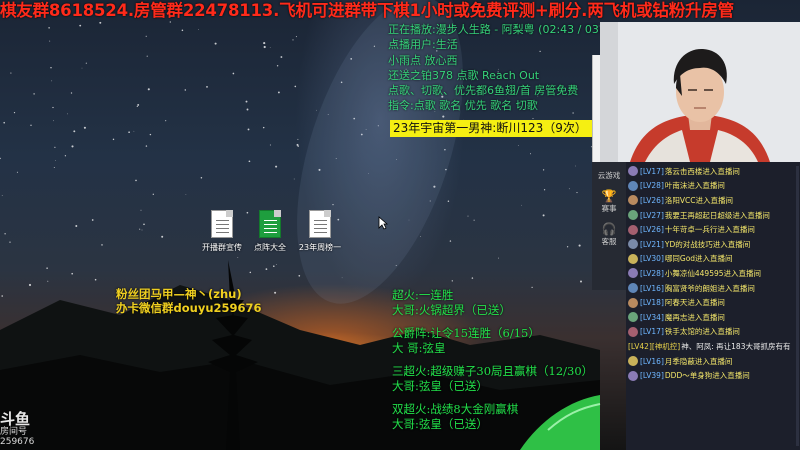 The image size is (800, 450). I want to click on song-price-line: 点歌、切歌、优先都6鱼翅/首 房管免费, so click(483, 91).